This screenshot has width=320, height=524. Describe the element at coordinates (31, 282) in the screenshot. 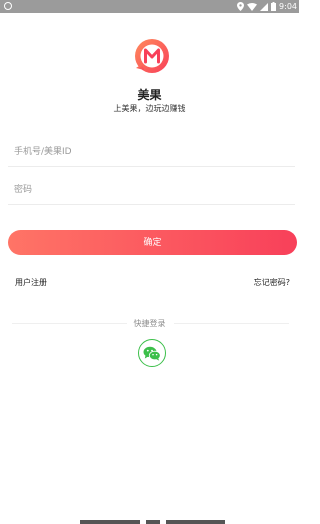

I see `register-link: 用户注册` at that location.